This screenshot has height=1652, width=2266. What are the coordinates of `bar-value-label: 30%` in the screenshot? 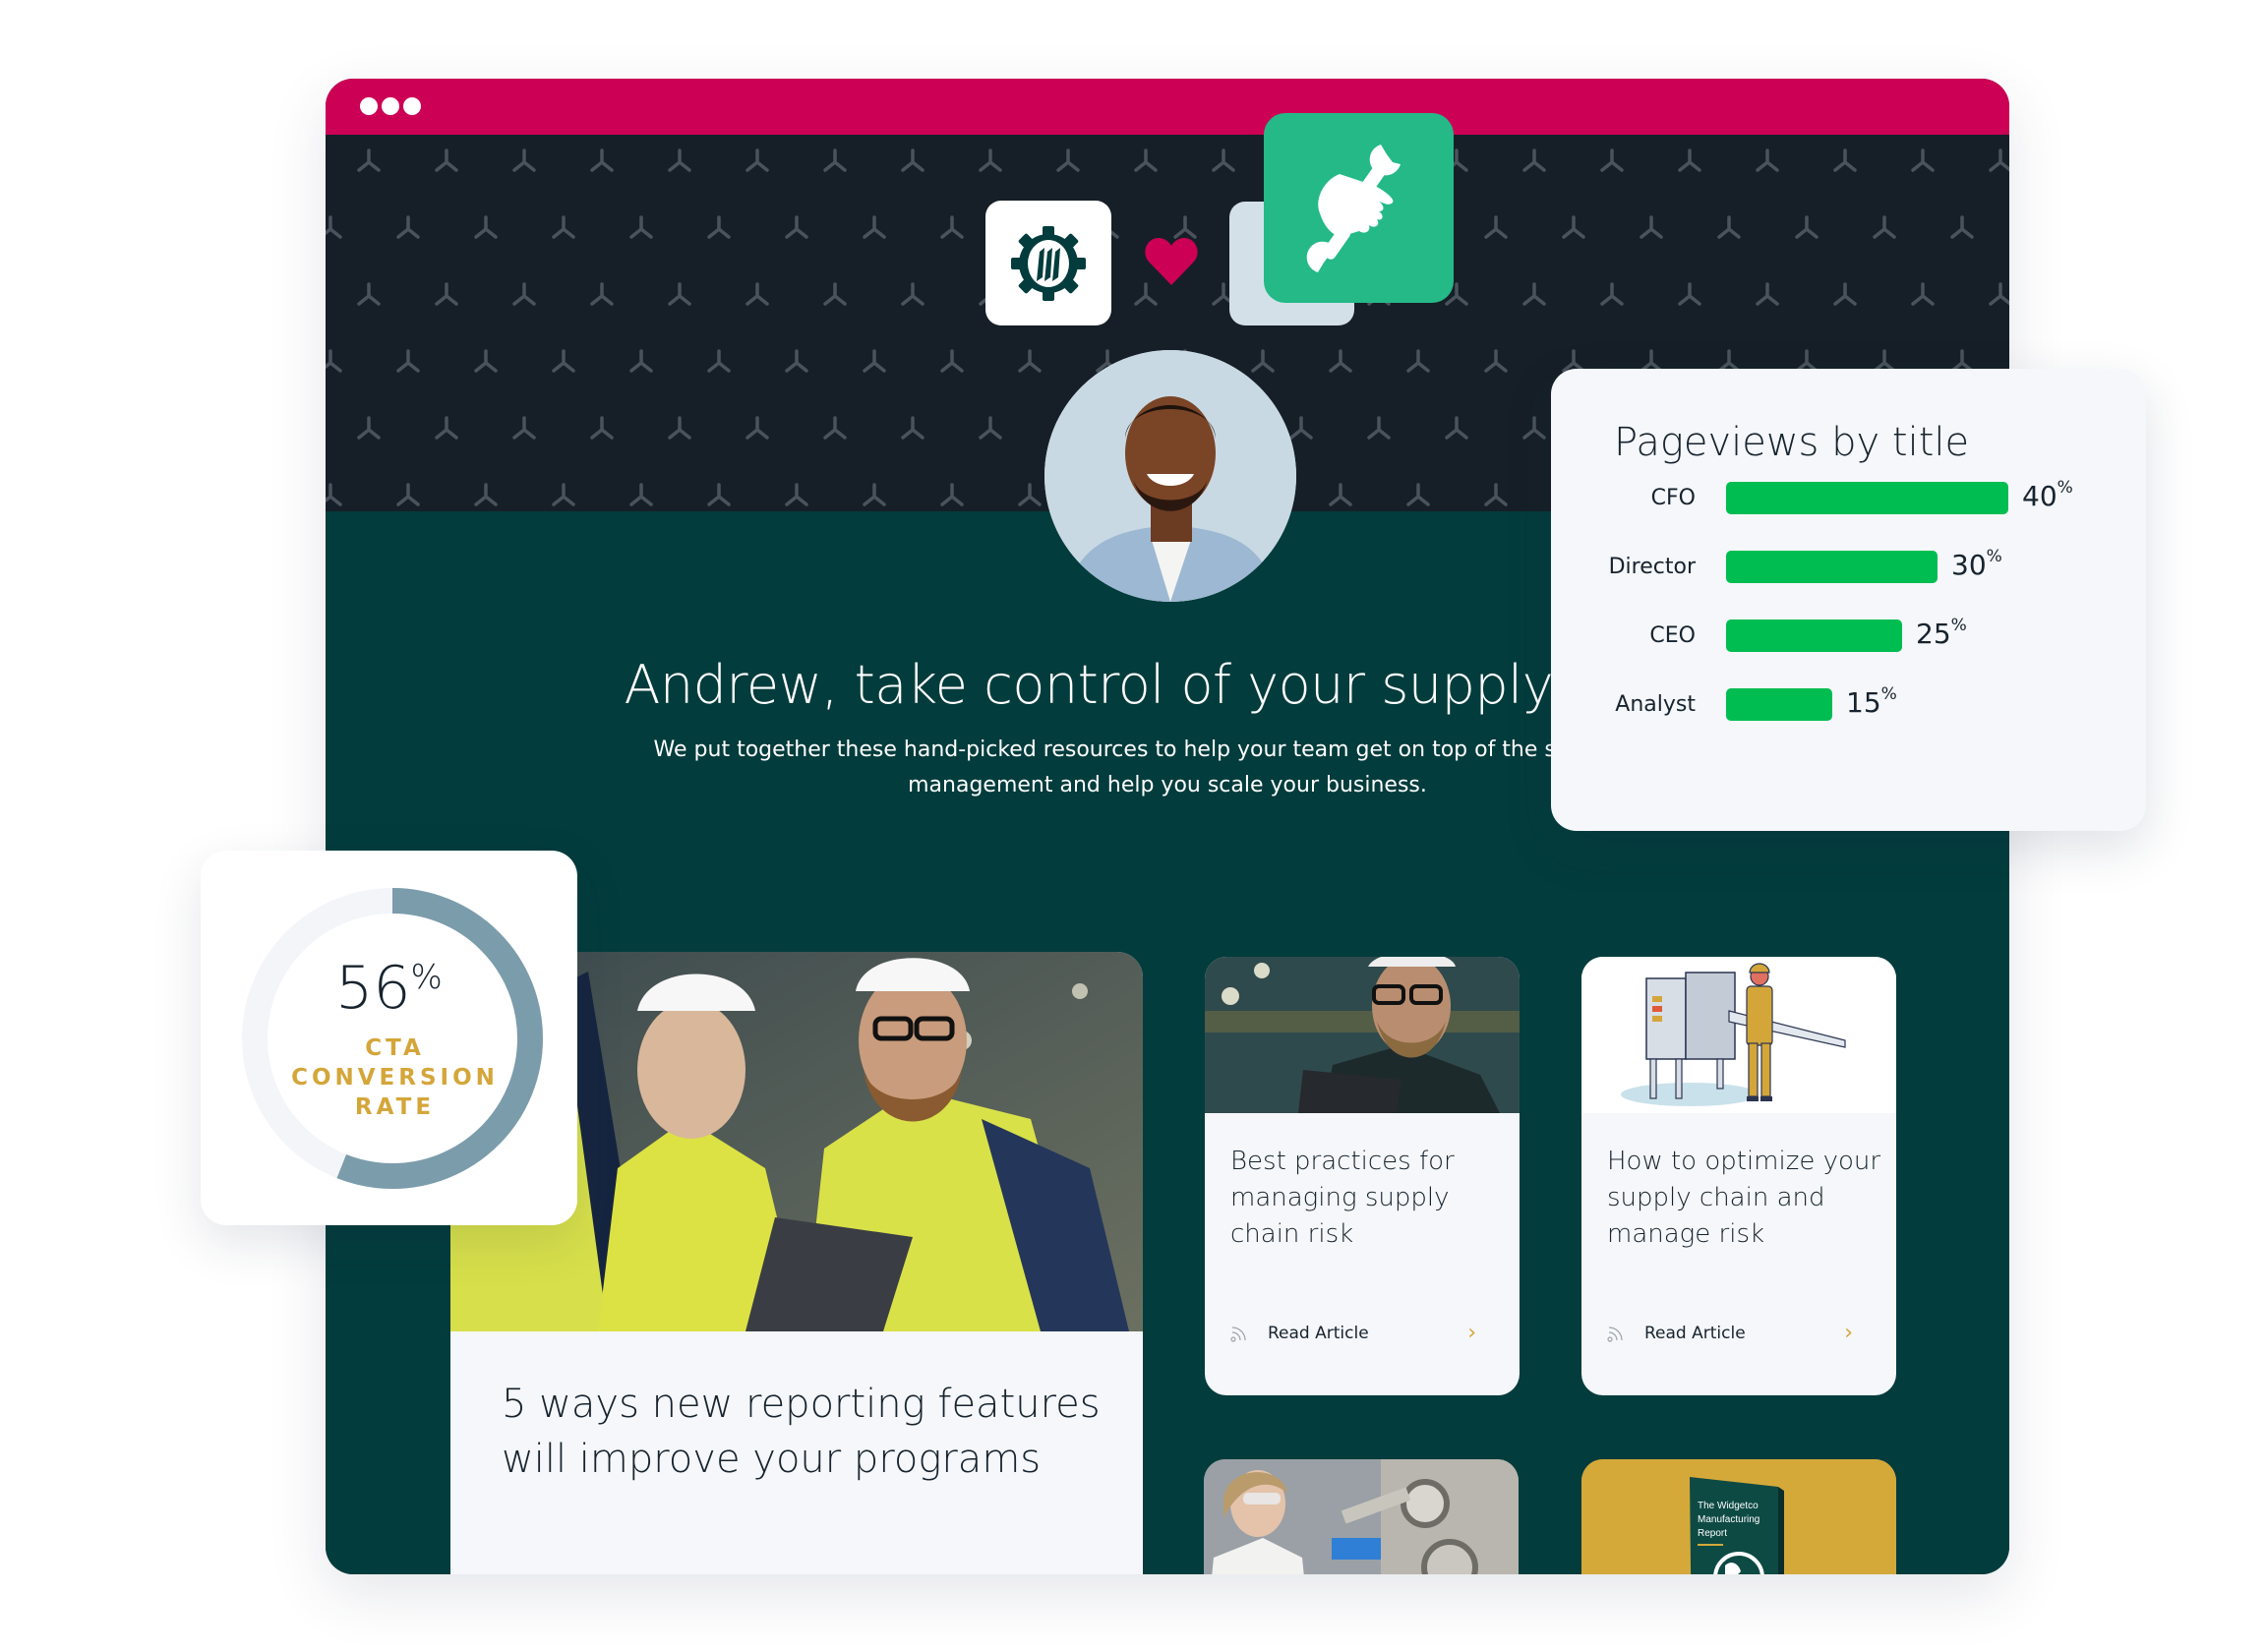 It's located at (1976, 564).